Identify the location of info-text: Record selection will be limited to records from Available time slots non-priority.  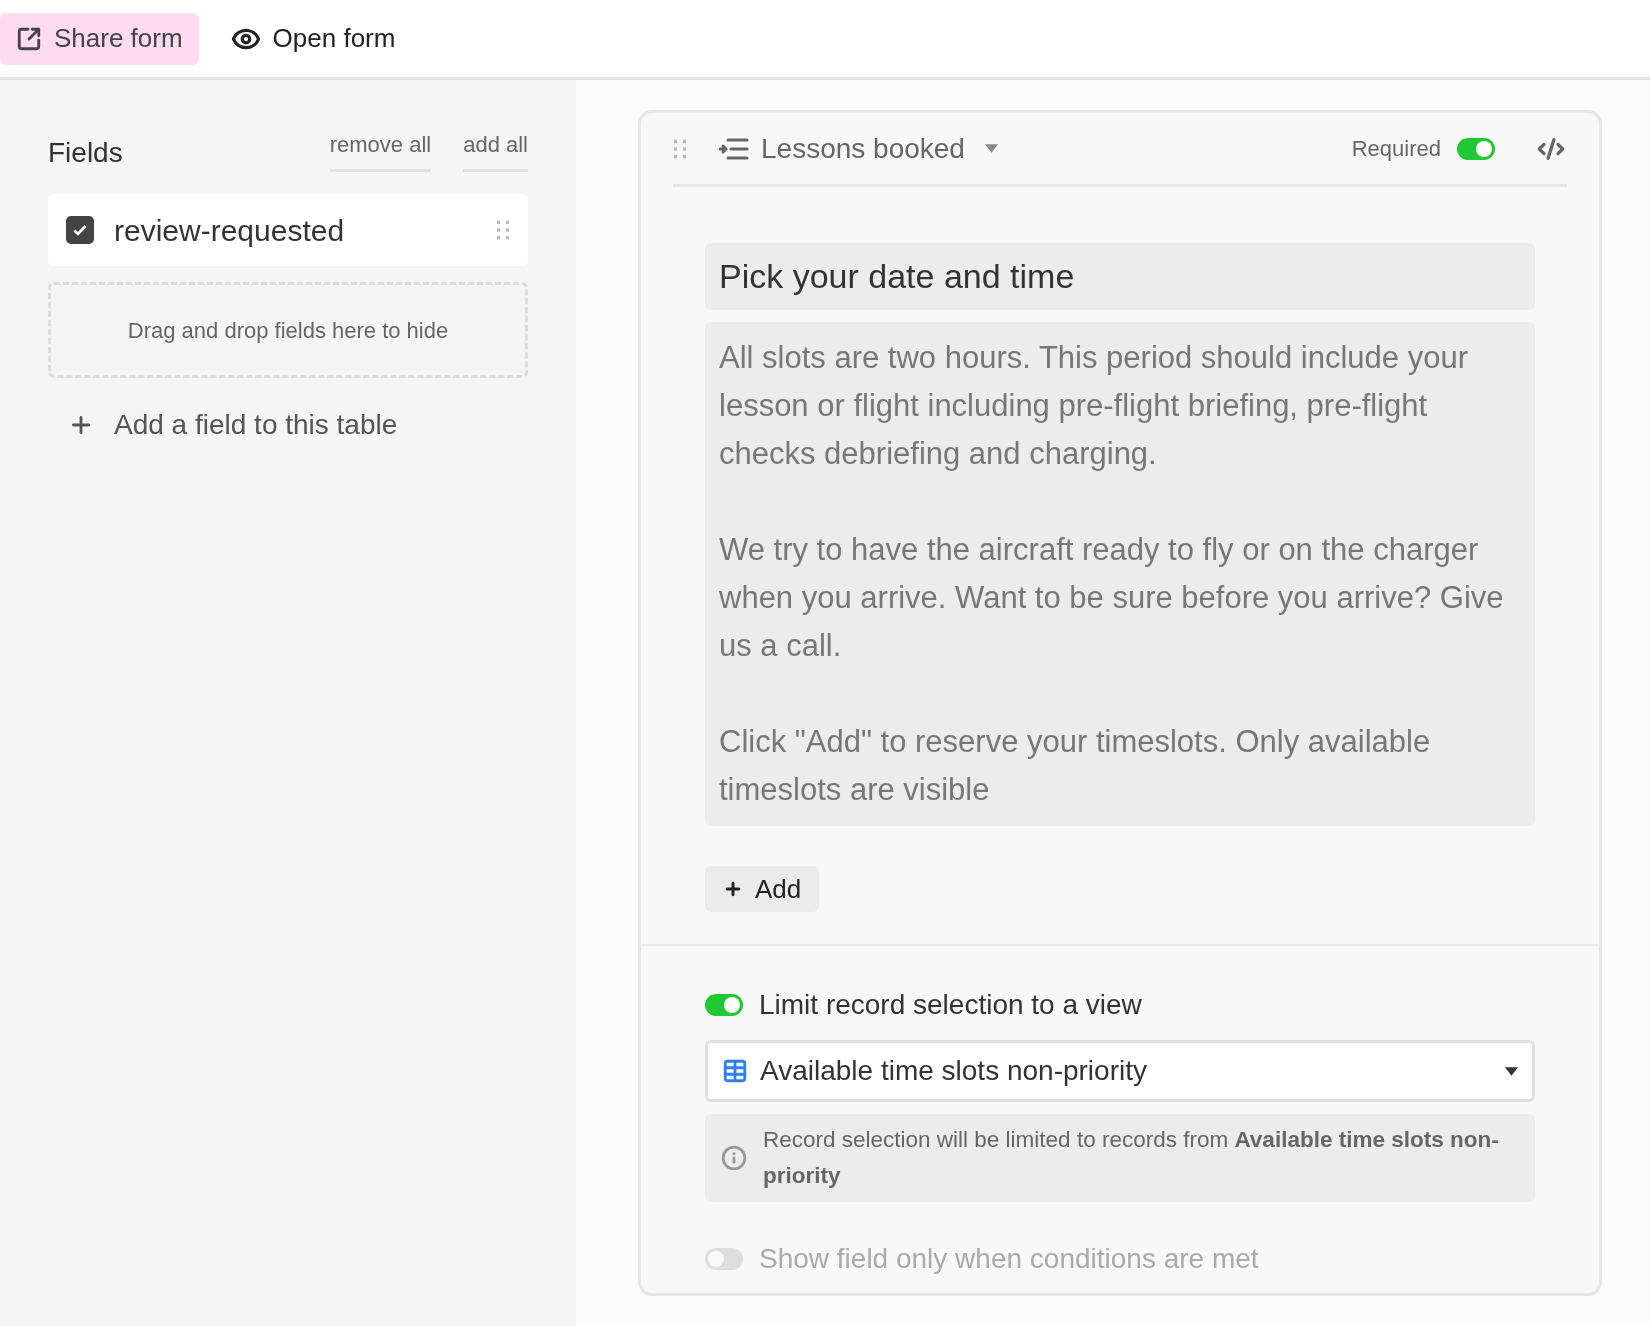
(1131, 1158).